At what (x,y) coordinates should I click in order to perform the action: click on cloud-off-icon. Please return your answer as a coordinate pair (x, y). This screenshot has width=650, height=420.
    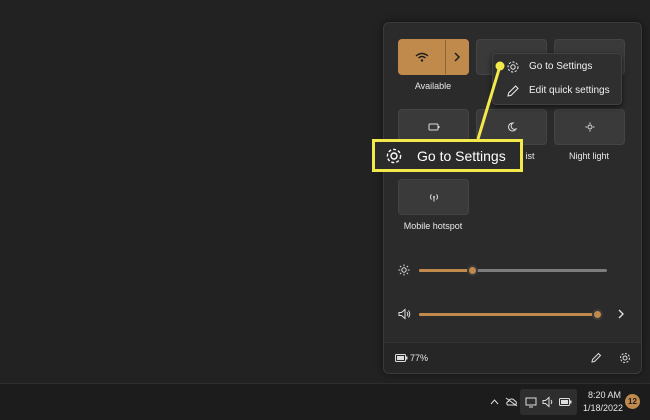
    Looking at the image, I should click on (511, 402).